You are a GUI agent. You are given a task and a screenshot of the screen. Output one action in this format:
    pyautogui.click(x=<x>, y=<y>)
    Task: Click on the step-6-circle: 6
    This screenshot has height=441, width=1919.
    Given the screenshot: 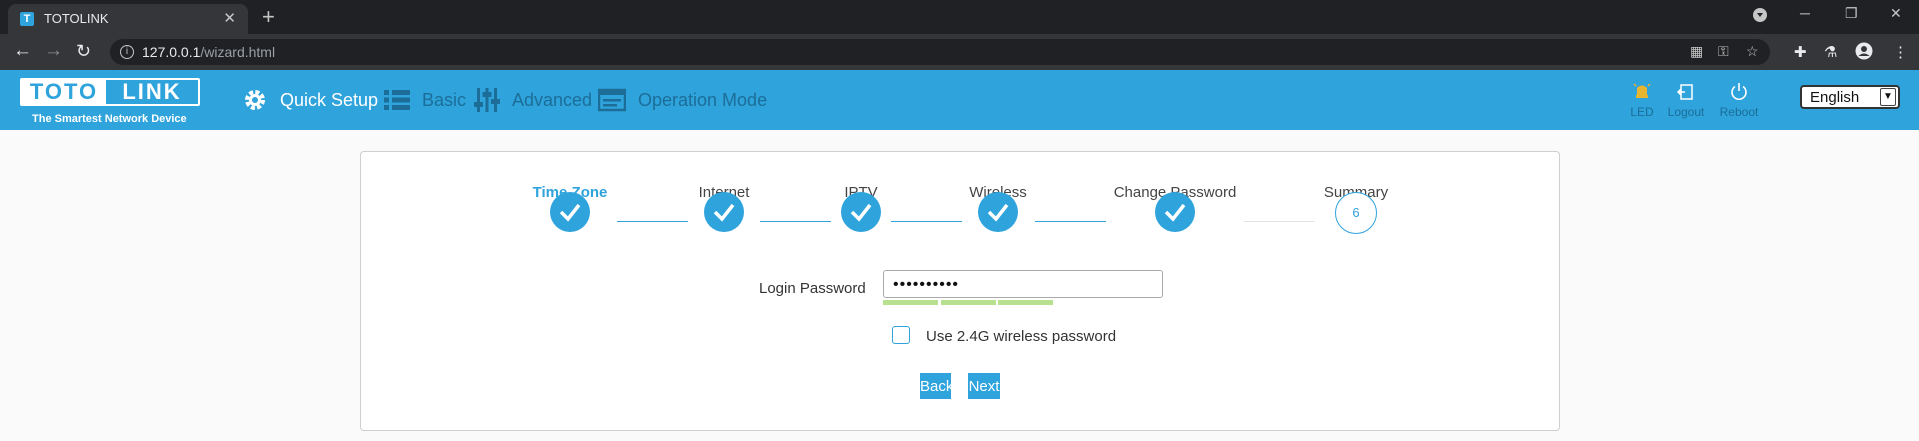 What is the action you would take?
    pyautogui.click(x=1356, y=213)
    